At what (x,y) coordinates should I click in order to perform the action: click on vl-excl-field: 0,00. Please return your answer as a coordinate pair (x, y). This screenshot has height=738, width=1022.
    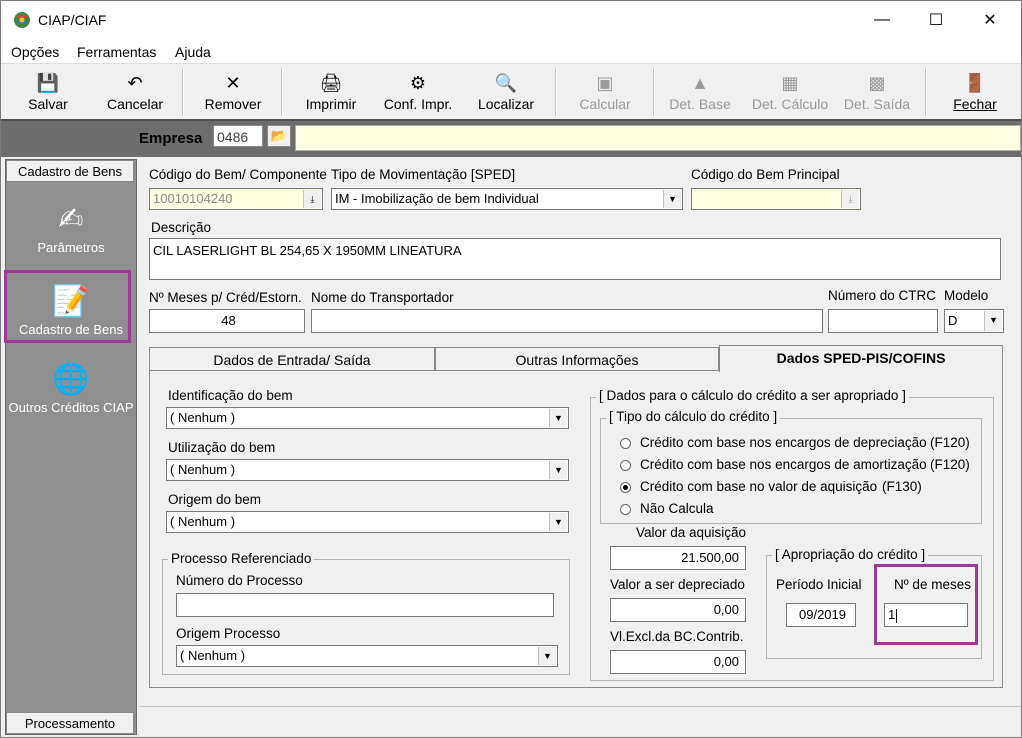
    Looking at the image, I should click on (678, 662).